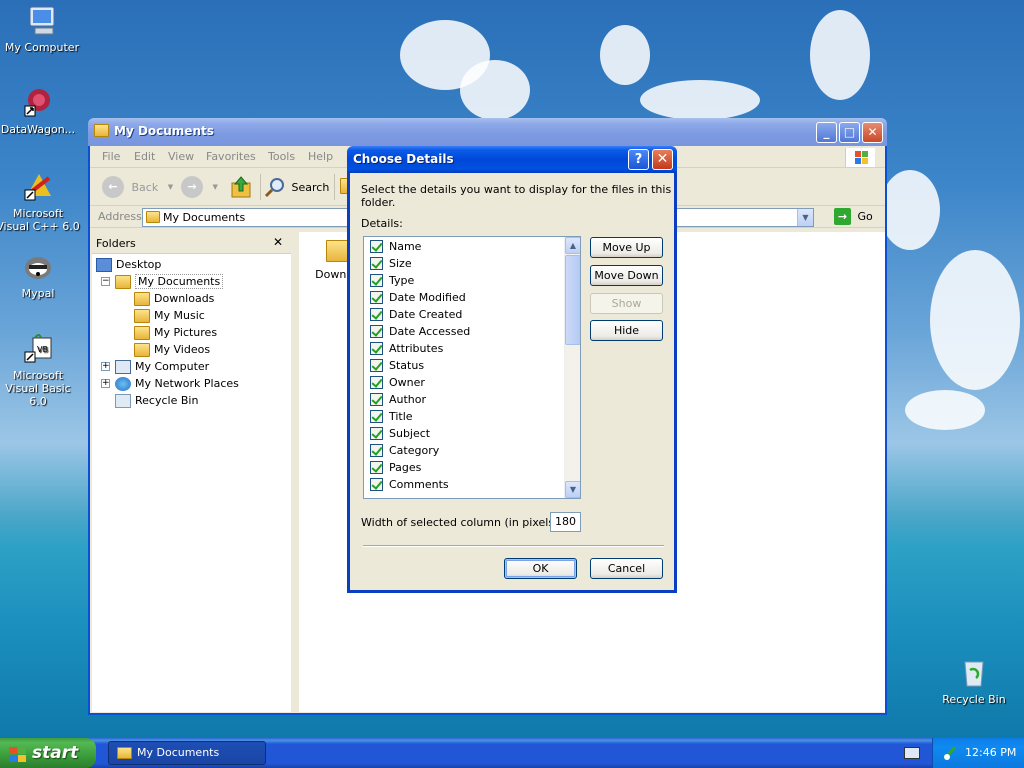 This screenshot has height=768, width=1024. Describe the element at coordinates (849, 132) in the screenshot. I see `maximize-button: □` at that location.